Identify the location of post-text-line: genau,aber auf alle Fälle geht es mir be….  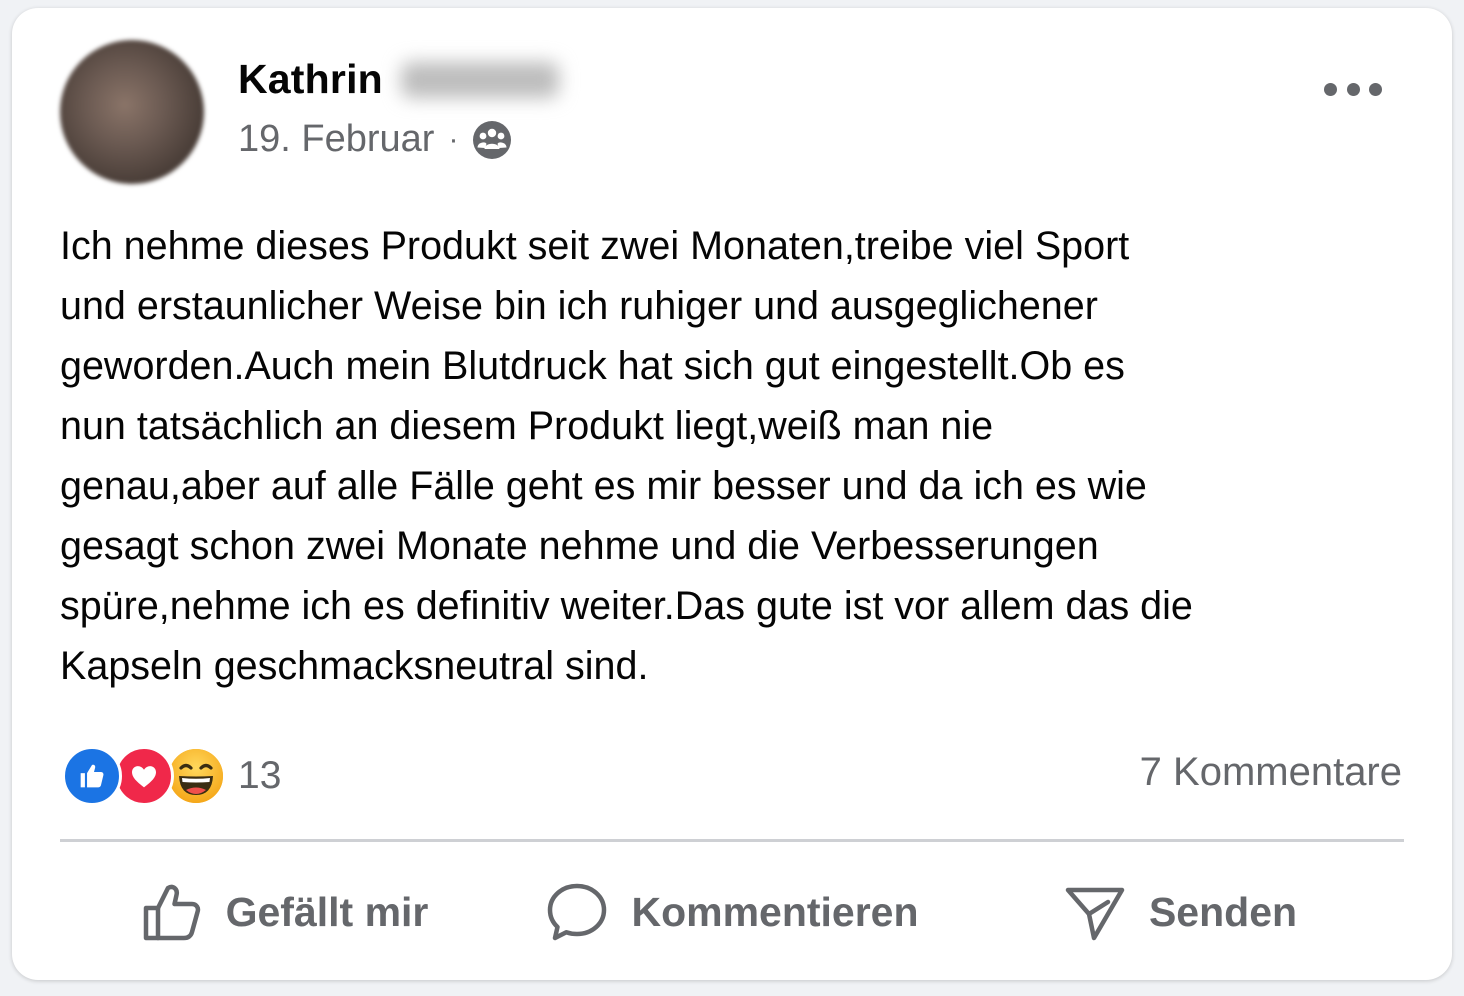
(603, 486).